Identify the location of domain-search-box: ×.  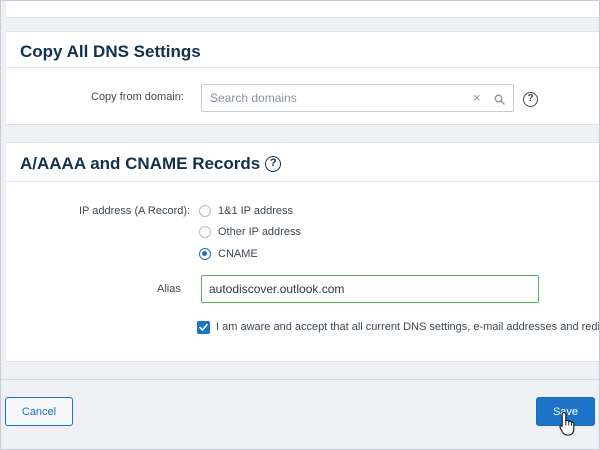
(357, 98).